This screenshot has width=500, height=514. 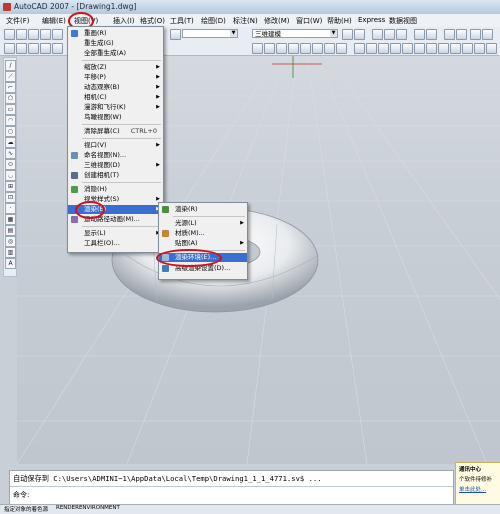 I want to click on lock-icon, so click(x=45, y=48).